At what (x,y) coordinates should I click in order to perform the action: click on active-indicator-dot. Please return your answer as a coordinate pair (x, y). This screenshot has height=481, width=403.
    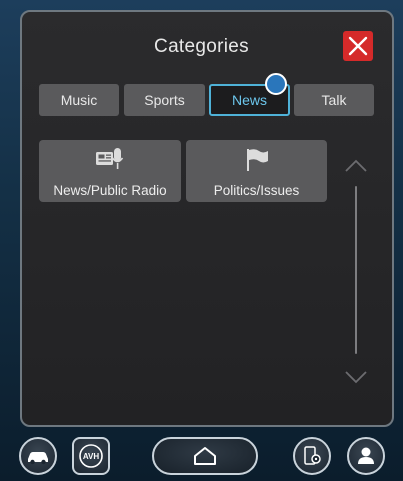
    Looking at the image, I should click on (276, 84).